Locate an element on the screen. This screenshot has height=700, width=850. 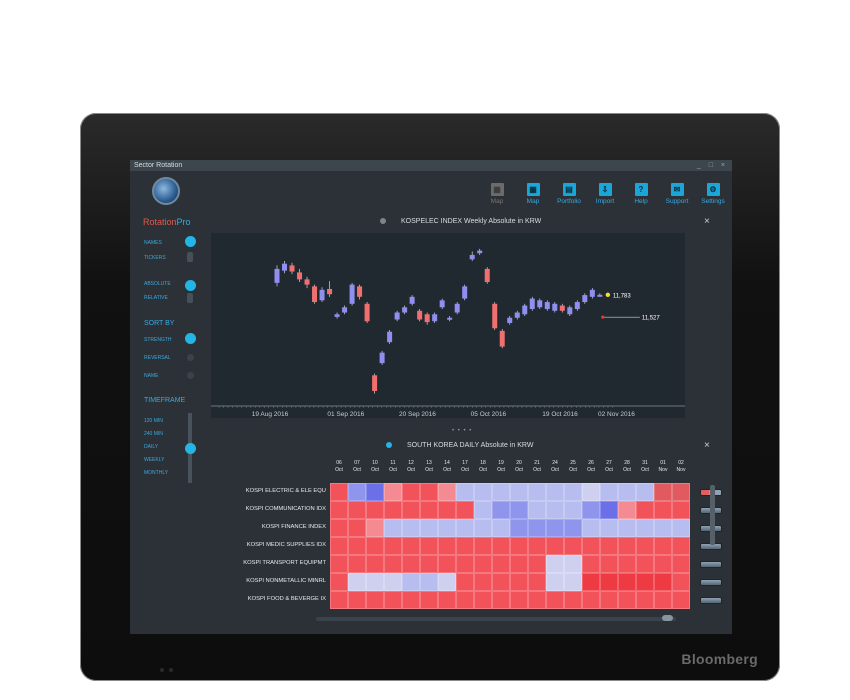
option-relative: RELATIVE is located at coordinates (156, 298).